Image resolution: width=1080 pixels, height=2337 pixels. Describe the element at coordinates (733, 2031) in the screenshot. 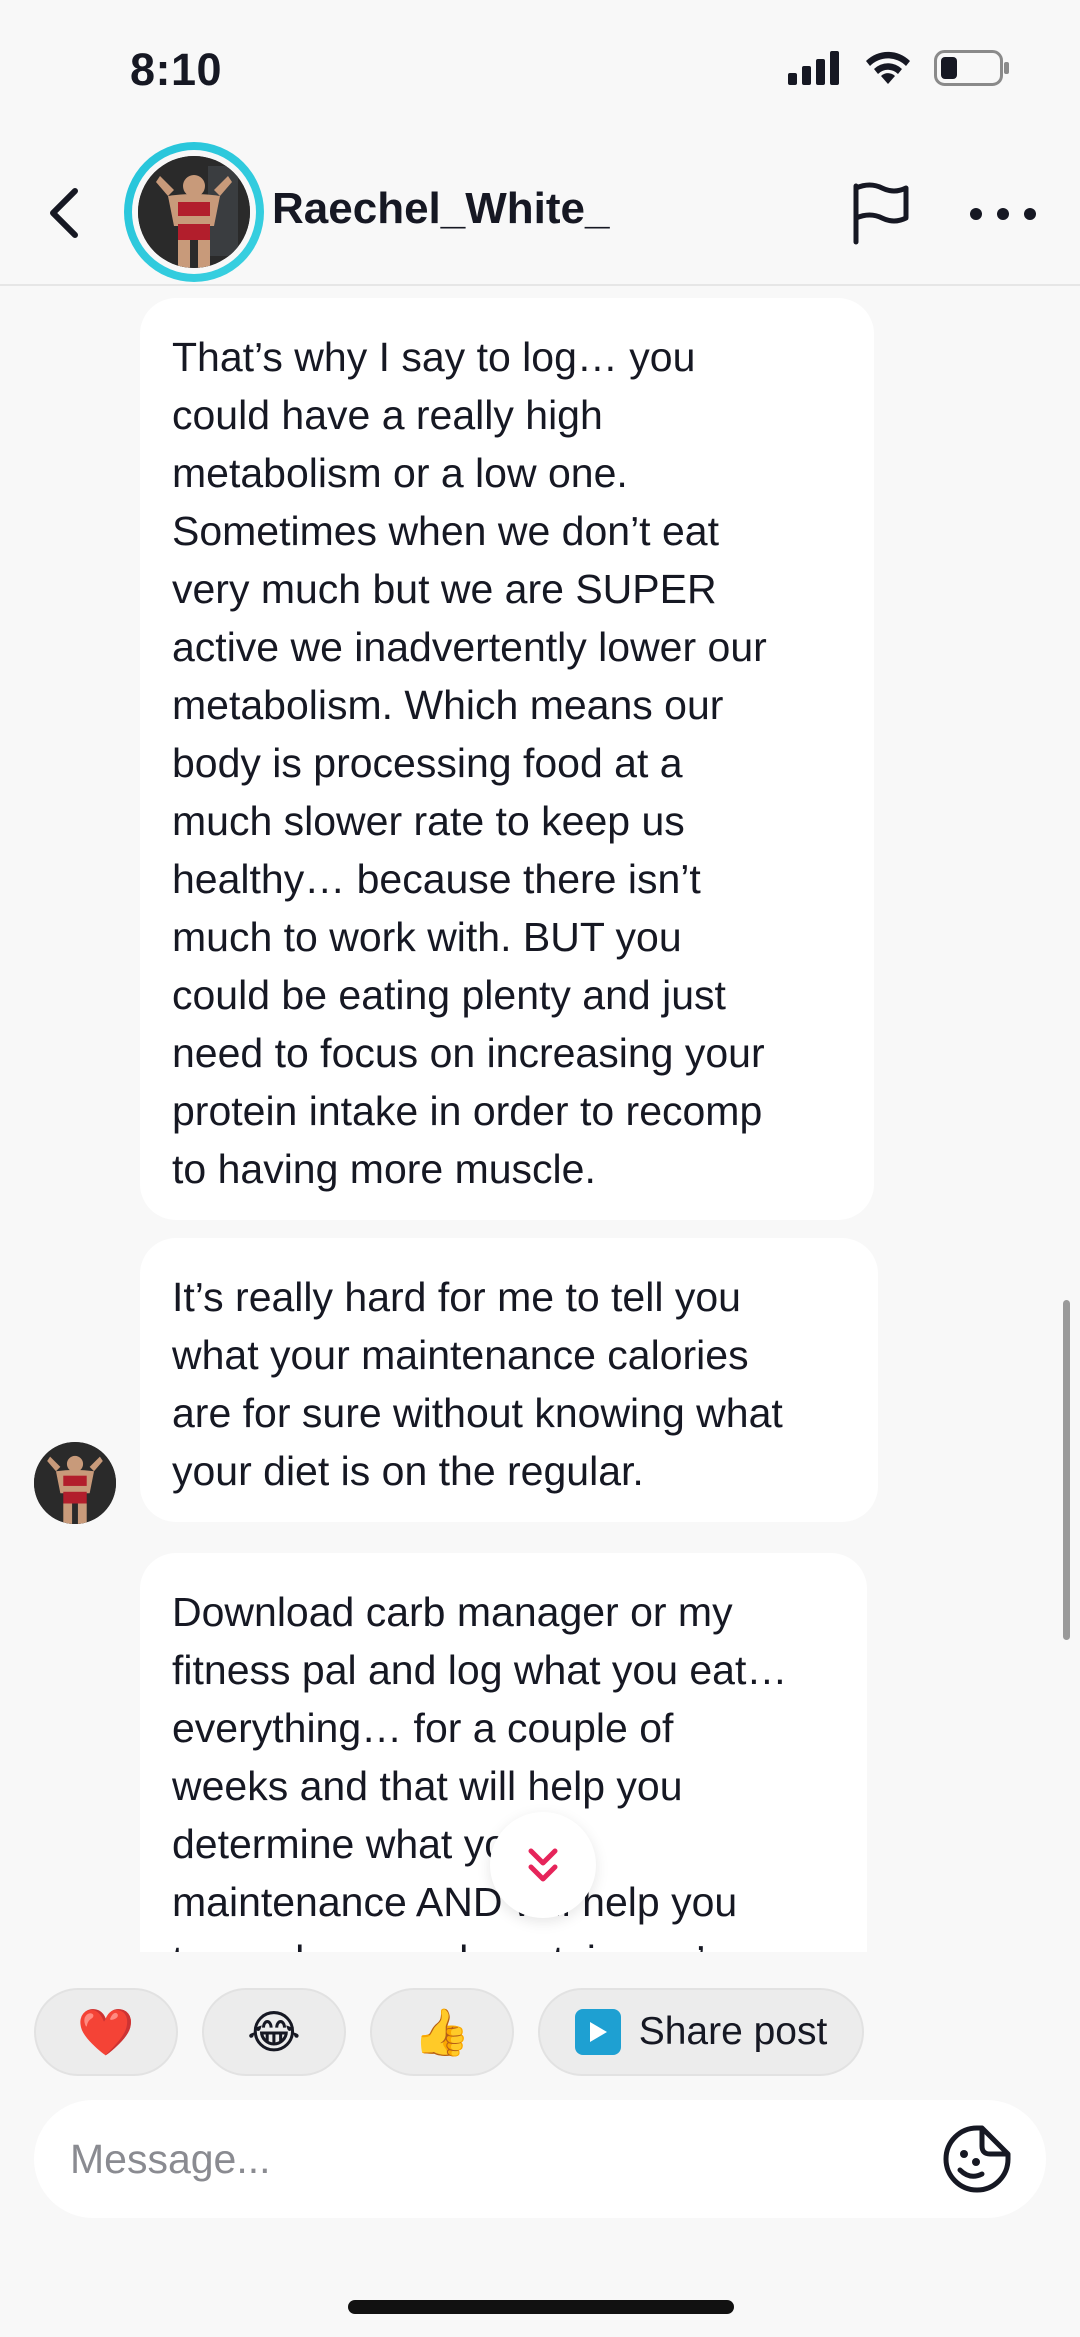

I see `share-post-label: Share post` at that location.